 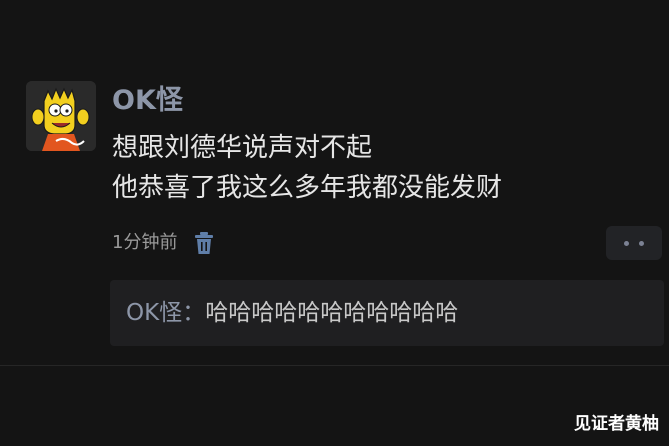 What do you see at coordinates (307, 188) in the screenshot?
I see `comment-line: 他恭喜了我这么多年我都没能发财` at bounding box center [307, 188].